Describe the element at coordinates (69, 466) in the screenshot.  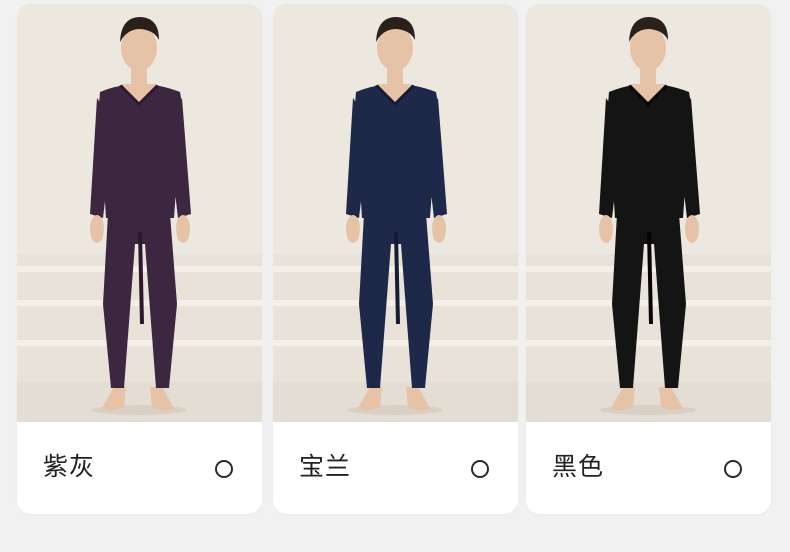
I see `color-name: 紫灰` at that location.